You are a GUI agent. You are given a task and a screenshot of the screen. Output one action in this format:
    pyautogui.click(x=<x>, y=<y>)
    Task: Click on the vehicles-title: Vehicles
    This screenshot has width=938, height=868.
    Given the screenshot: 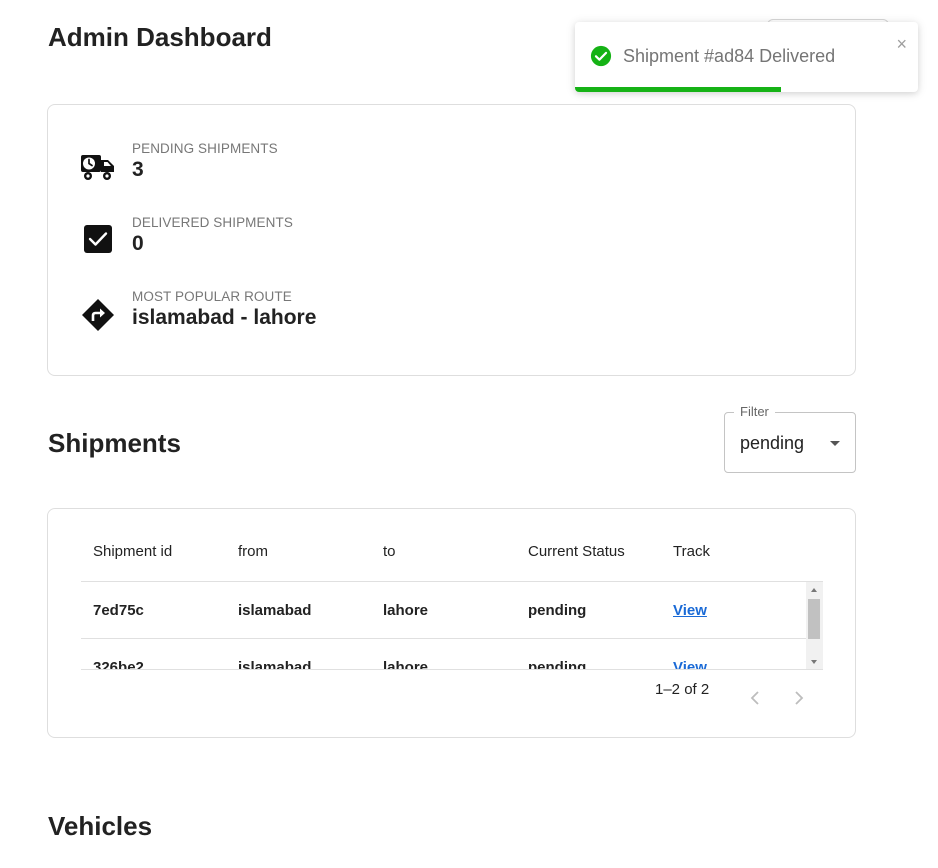 What is the action you would take?
    pyautogui.click(x=100, y=826)
    